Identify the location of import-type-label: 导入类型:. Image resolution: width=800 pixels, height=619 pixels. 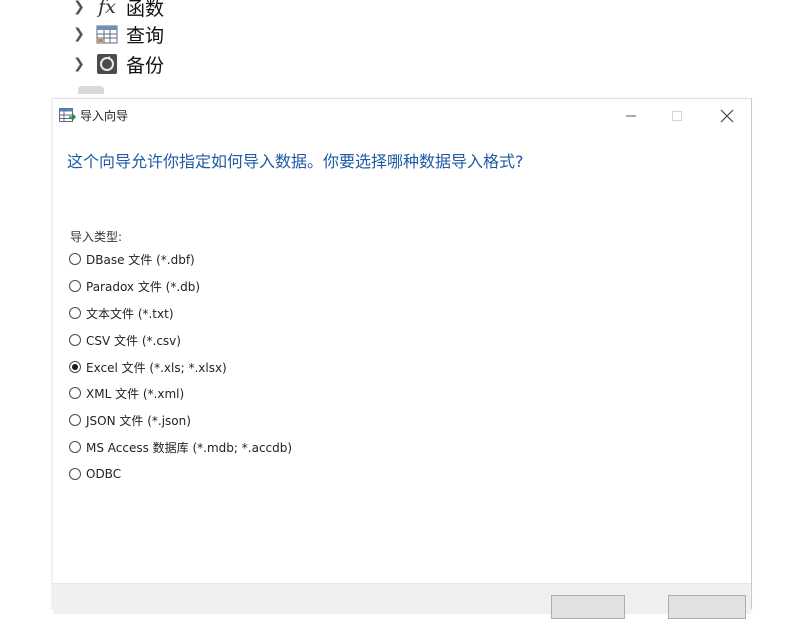
(96, 237).